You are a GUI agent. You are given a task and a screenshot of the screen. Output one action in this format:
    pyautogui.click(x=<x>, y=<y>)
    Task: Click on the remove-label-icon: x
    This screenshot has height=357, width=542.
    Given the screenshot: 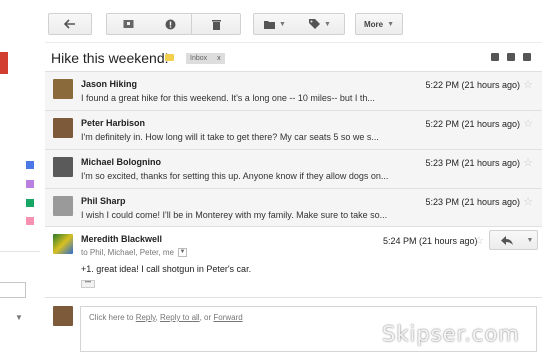 What is the action you would take?
    pyautogui.click(x=219, y=58)
    